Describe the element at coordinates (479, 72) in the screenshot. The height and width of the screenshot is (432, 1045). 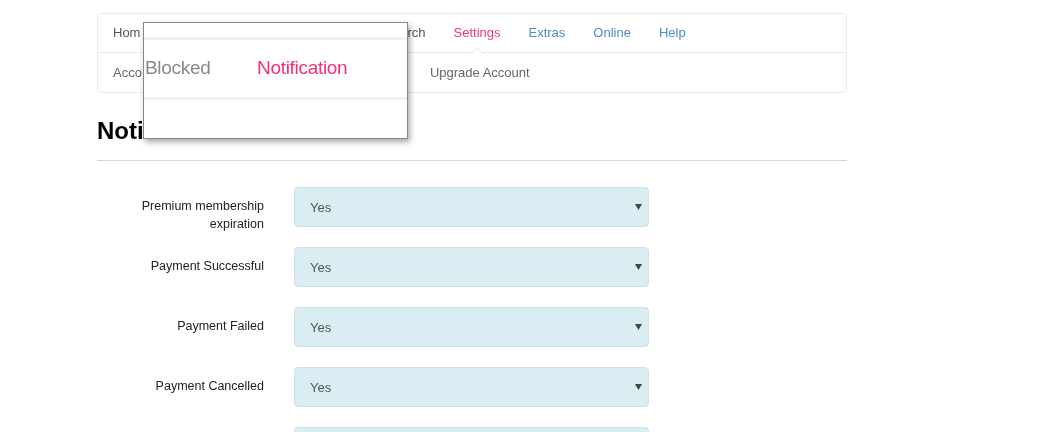
I see `nav-link: Upgrade Account` at that location.